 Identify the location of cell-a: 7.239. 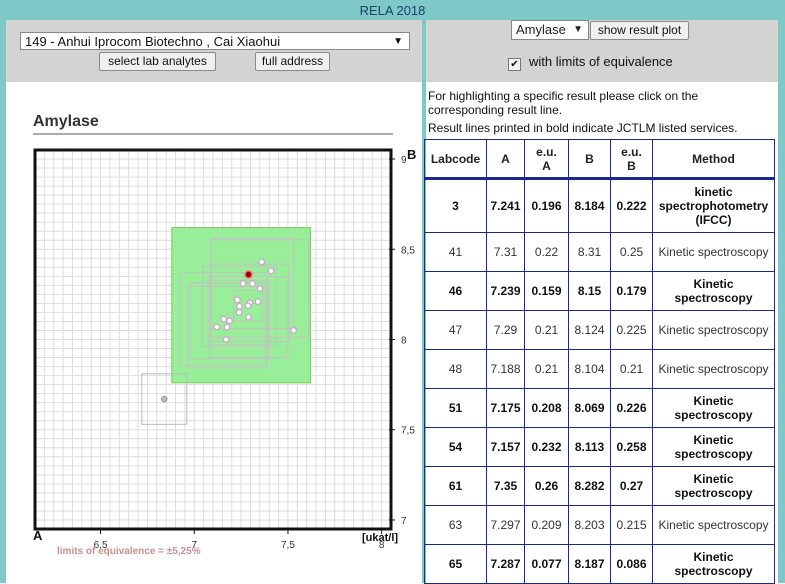
(505, 291).